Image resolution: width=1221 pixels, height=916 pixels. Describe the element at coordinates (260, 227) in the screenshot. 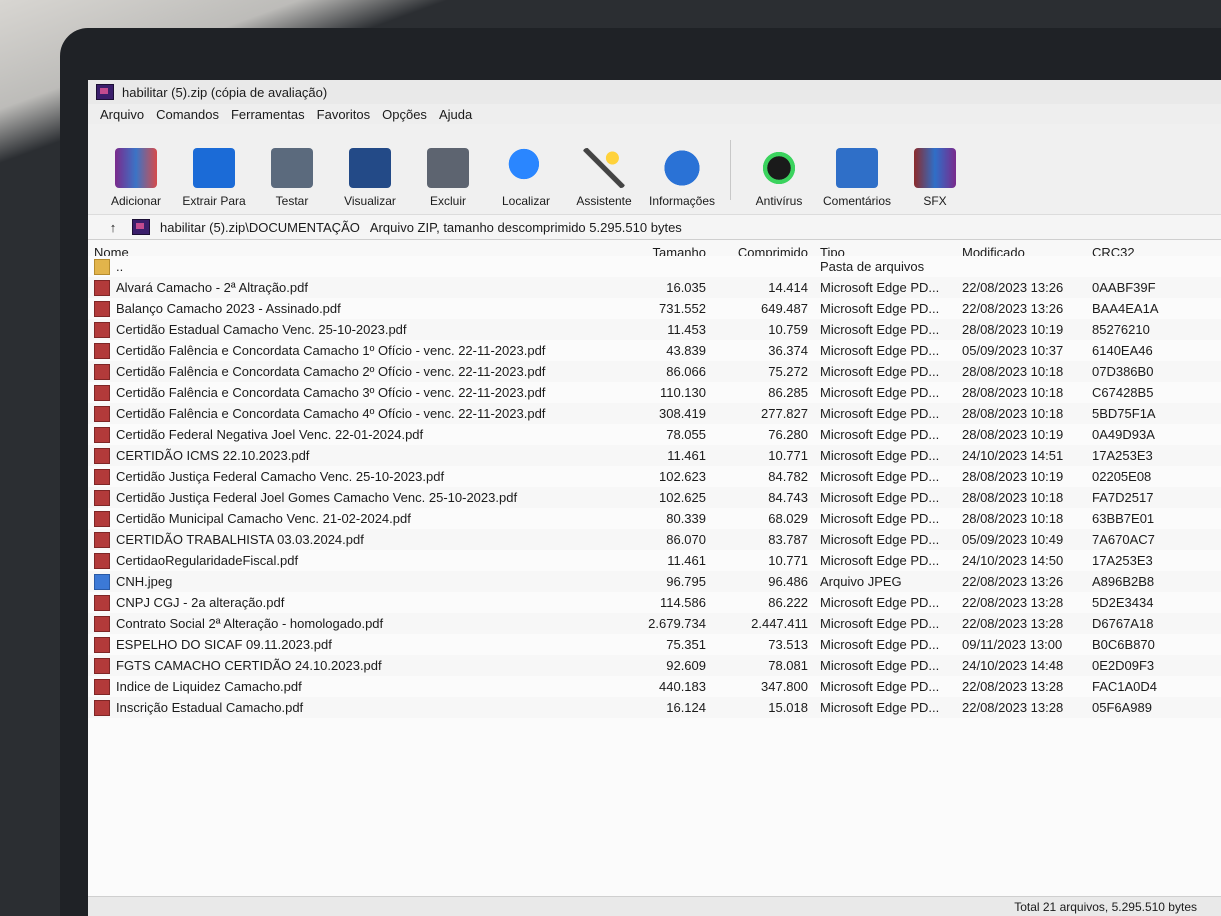

I see `path-location: habilitar (5).zip\DOCUMENTAÇÃO` at that location.